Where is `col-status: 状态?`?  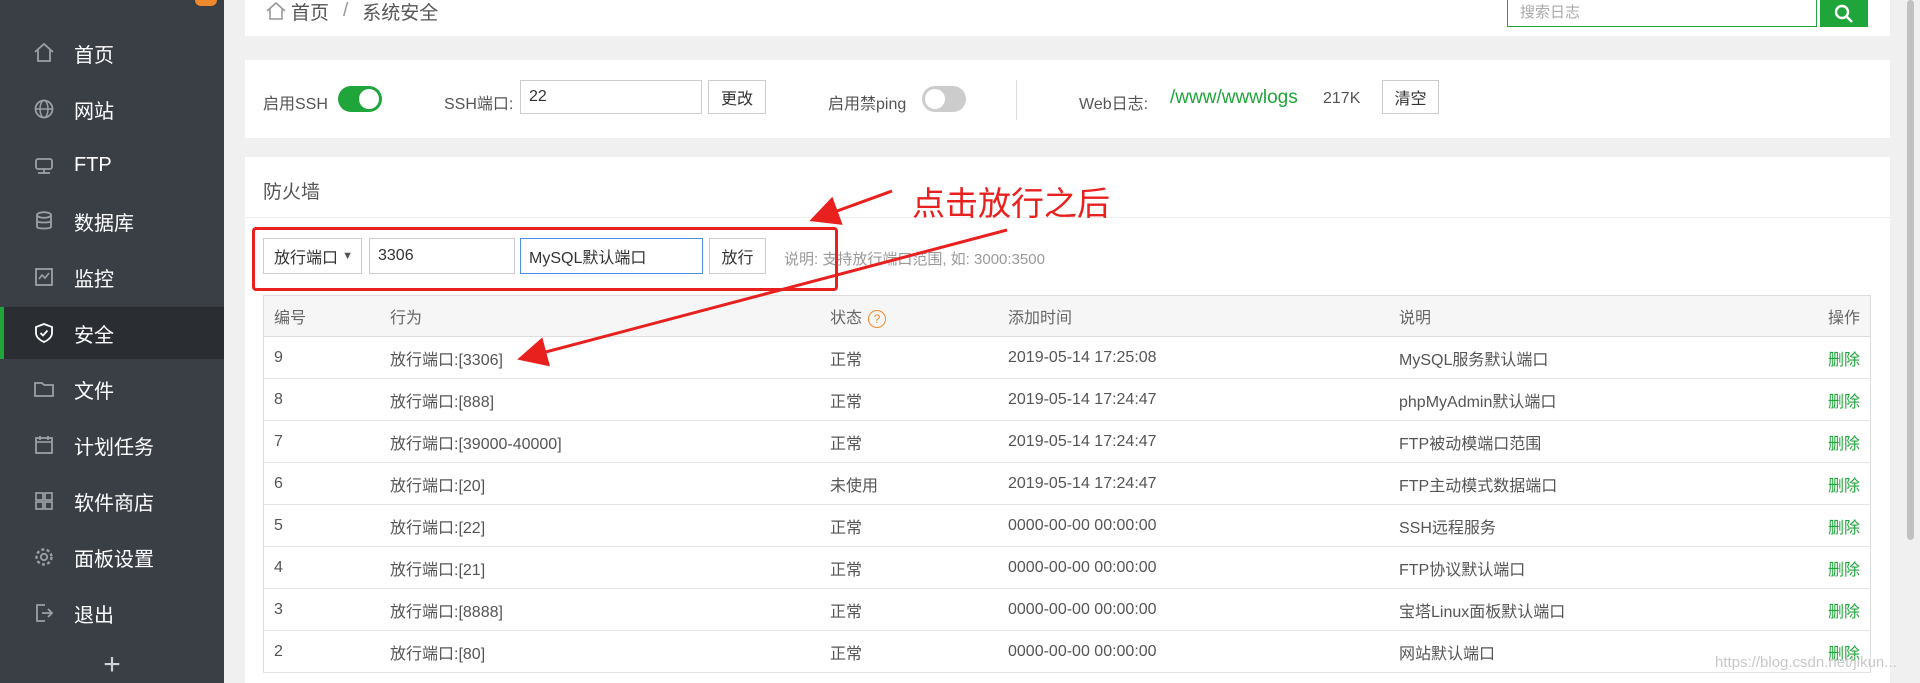 col-status: 状态? is located at coordinates (909, 316).